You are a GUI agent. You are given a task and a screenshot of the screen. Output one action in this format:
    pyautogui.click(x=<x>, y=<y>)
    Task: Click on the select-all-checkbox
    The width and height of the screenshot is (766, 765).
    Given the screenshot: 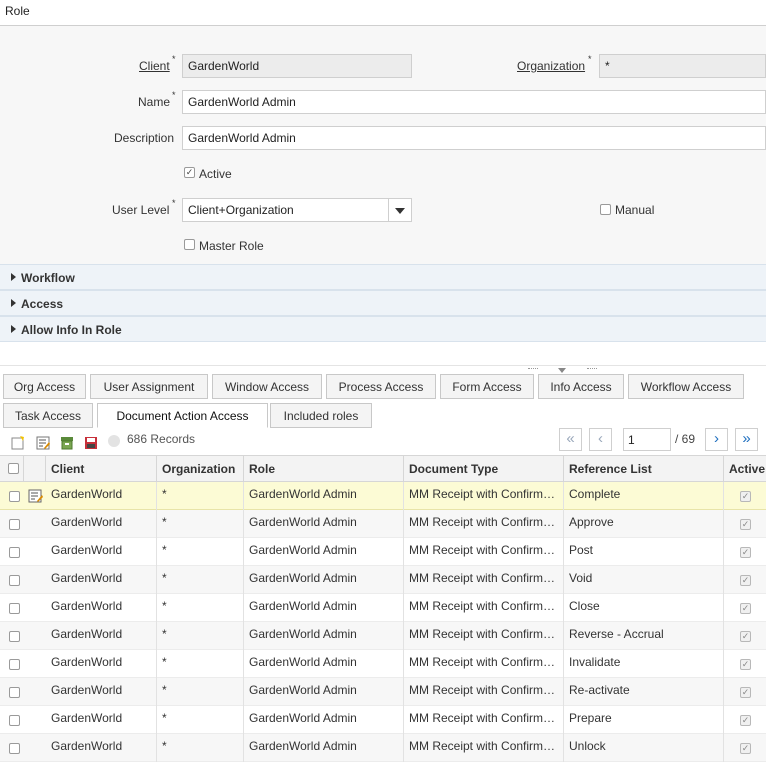 What is the action you would take?
    pyautogui.click(x=13, y=468)
    